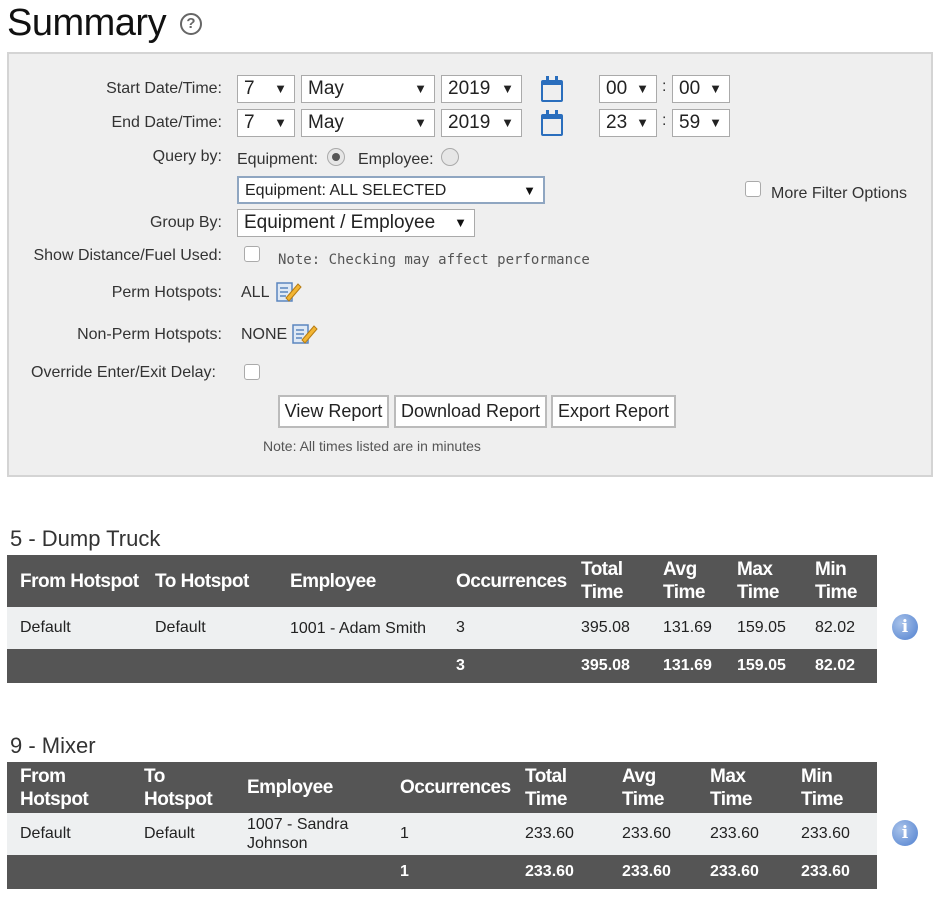  Describe the element at coordinates (252, 372) in the screenshot. I see `override-delay-checkbox` at that location.